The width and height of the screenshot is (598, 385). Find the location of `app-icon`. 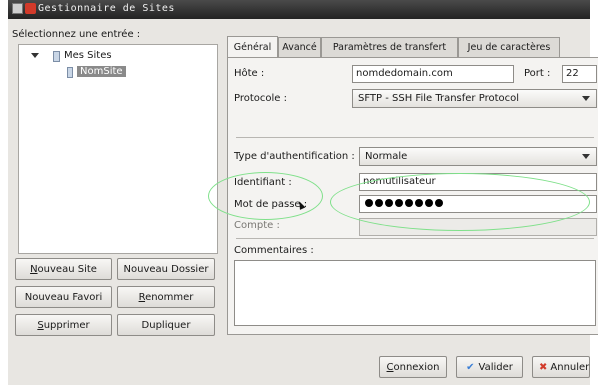

app-icon is located at coordinates (30, 8).